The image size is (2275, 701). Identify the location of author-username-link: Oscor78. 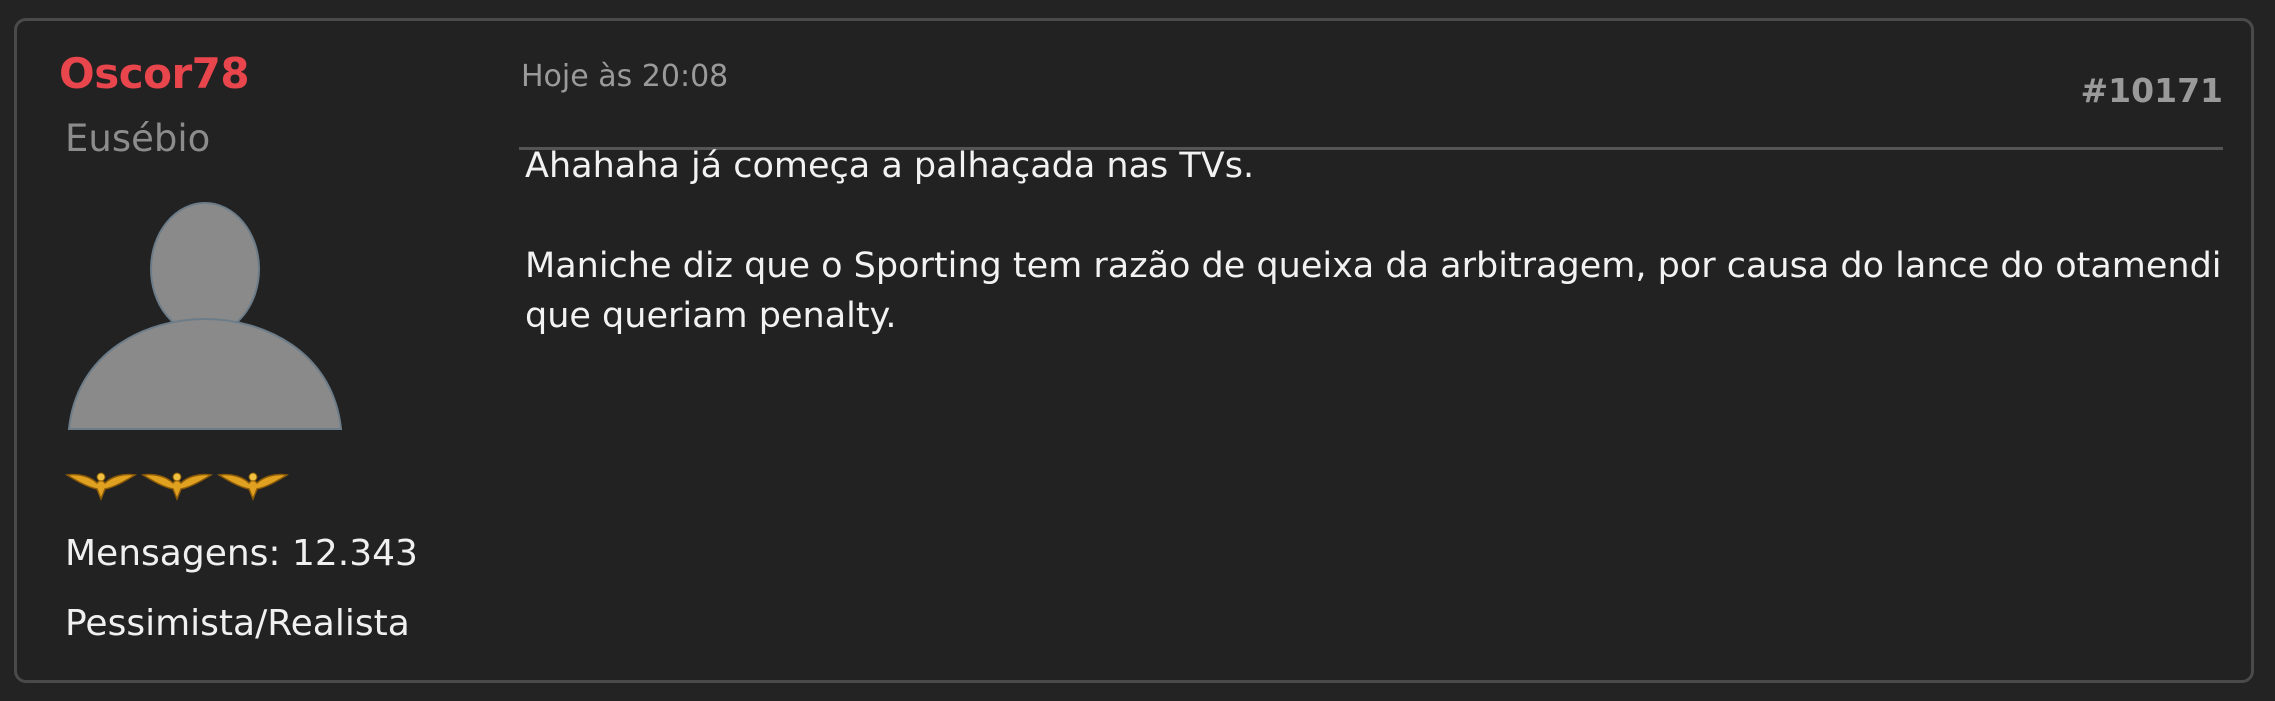
(154, 73).